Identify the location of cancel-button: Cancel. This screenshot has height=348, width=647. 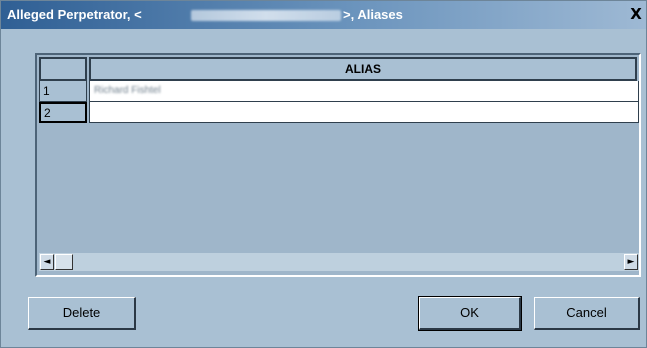
(587, 313).